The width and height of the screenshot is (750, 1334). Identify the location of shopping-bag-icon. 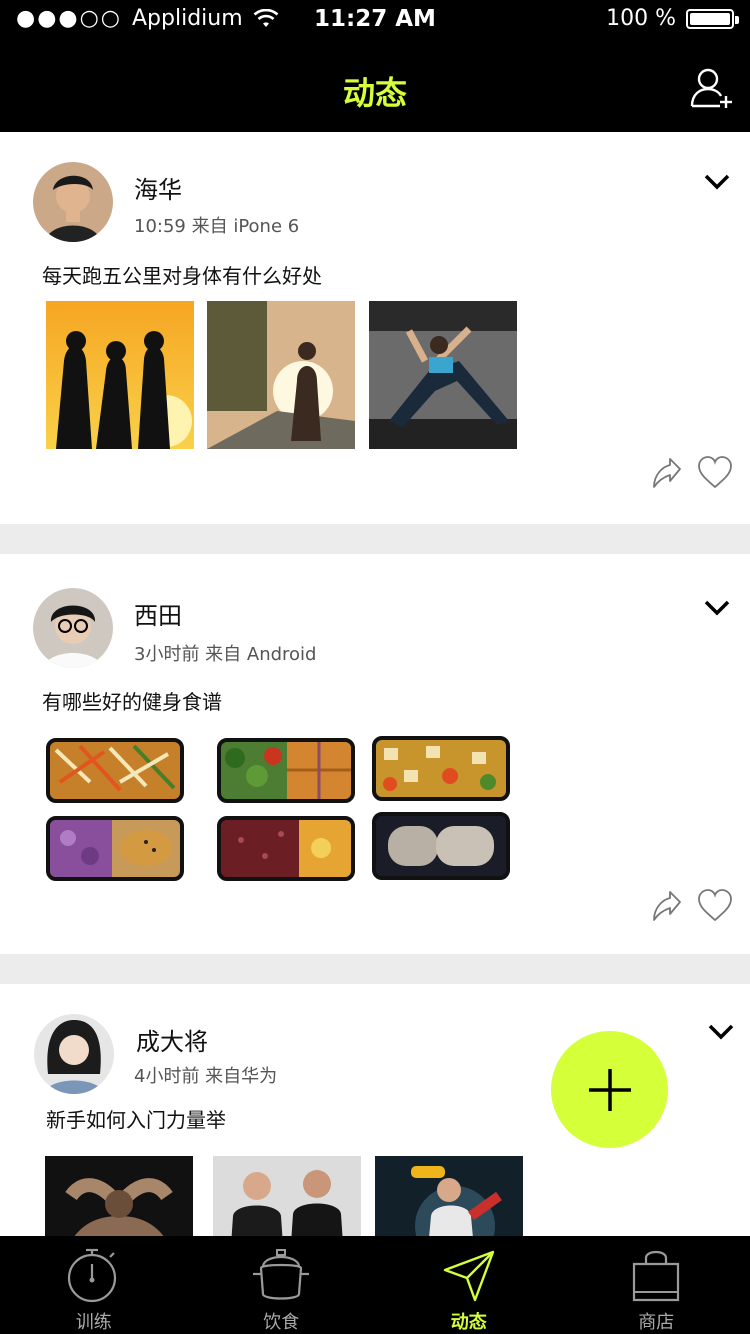
(656, 1276).